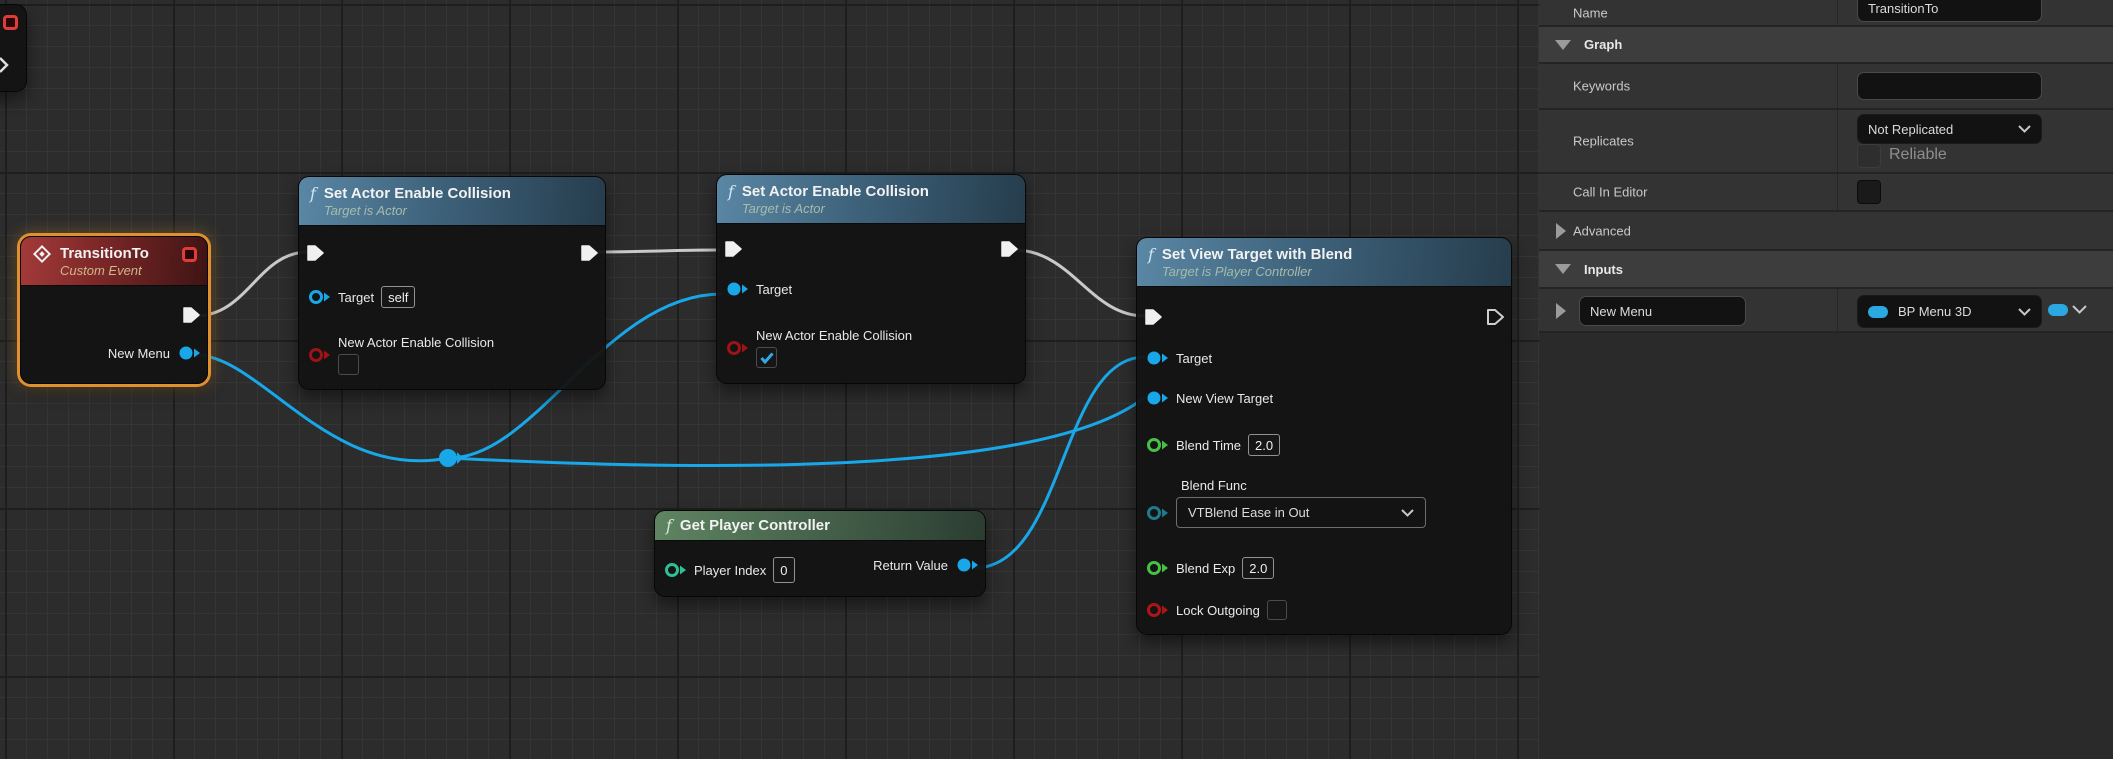 Image resolution: width=2113 pixels, height=759 pixels. I want to click on clipped-node, so click(13, 48).